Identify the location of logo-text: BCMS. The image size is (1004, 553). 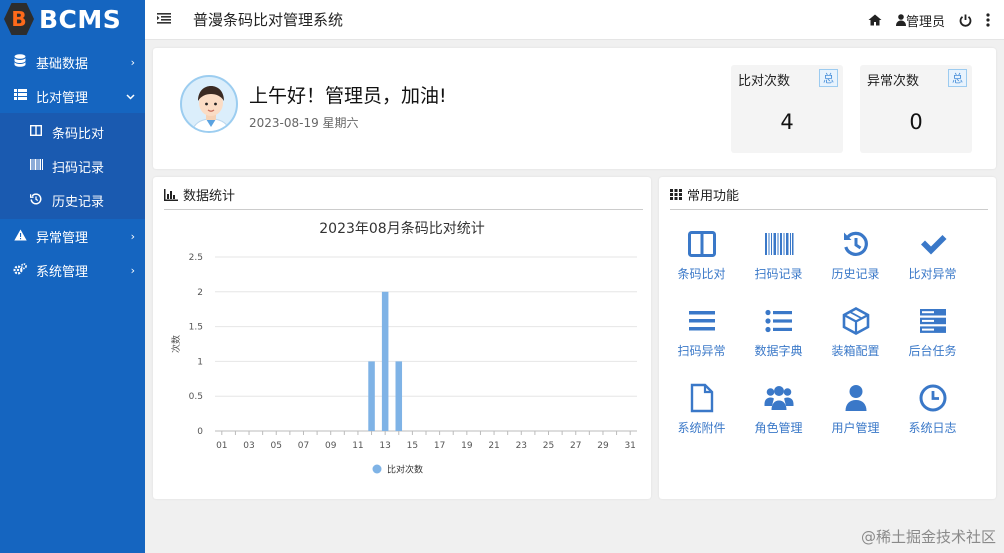
(80, 19).